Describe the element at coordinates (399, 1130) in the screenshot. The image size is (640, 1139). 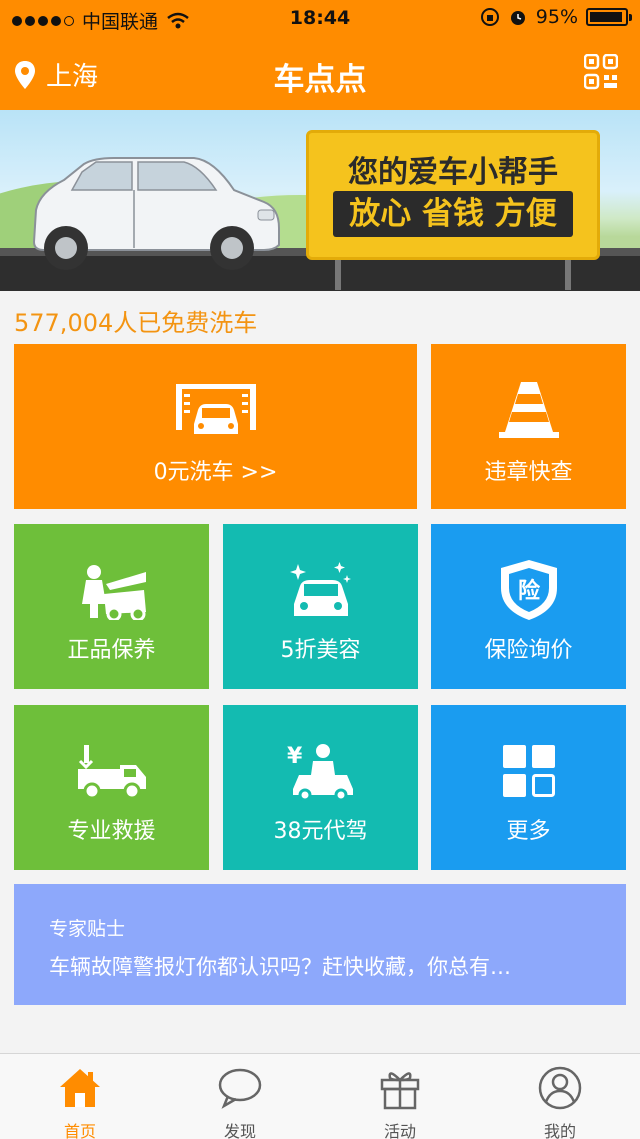
I see `tab-label: 活动` at that location.